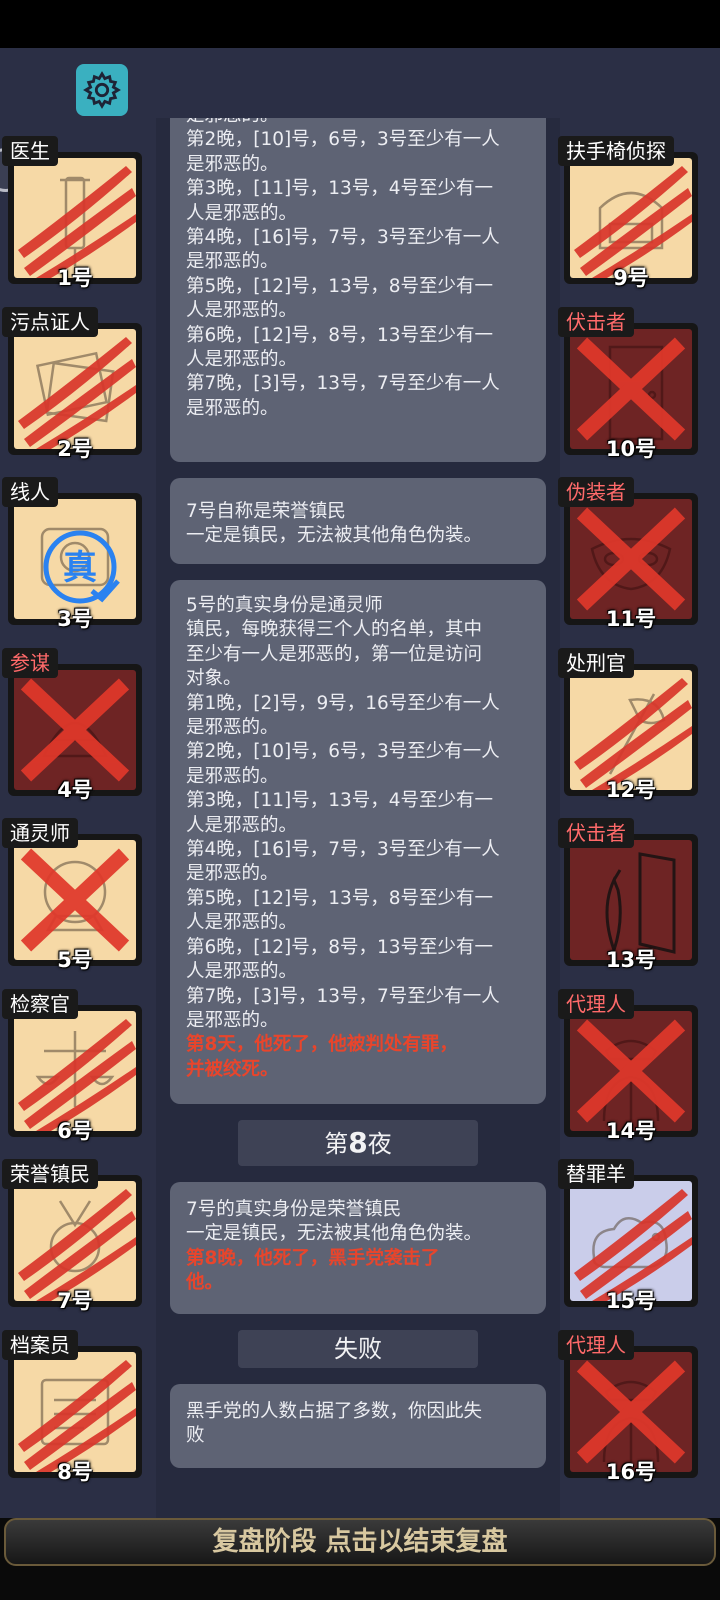 The image size is (720, 1600). Describe the element at coordinates (360, 24) in the screenshot. I see `status-bar` at that location.